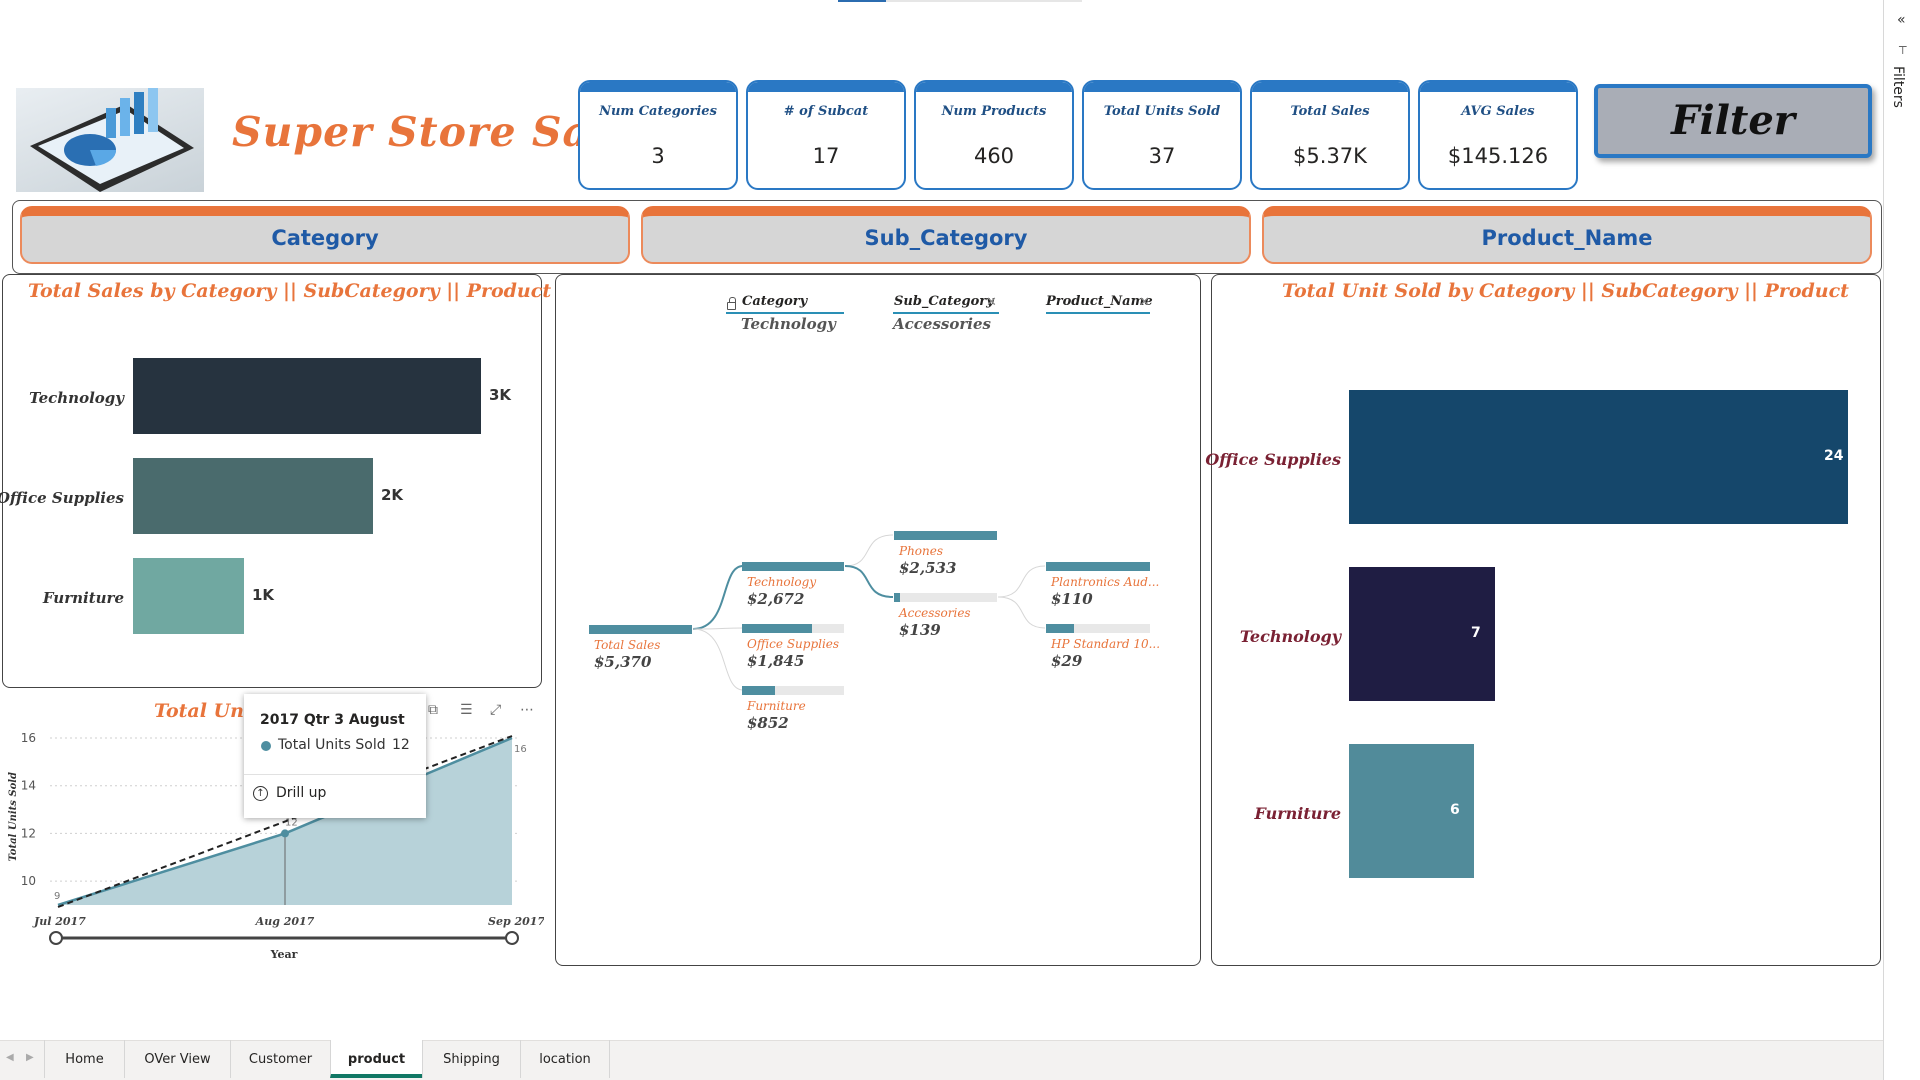  Describe the element at coordinates (1901, 540) in the screenshot. I see `filters-pane: « ⊤ Filters` at that location.